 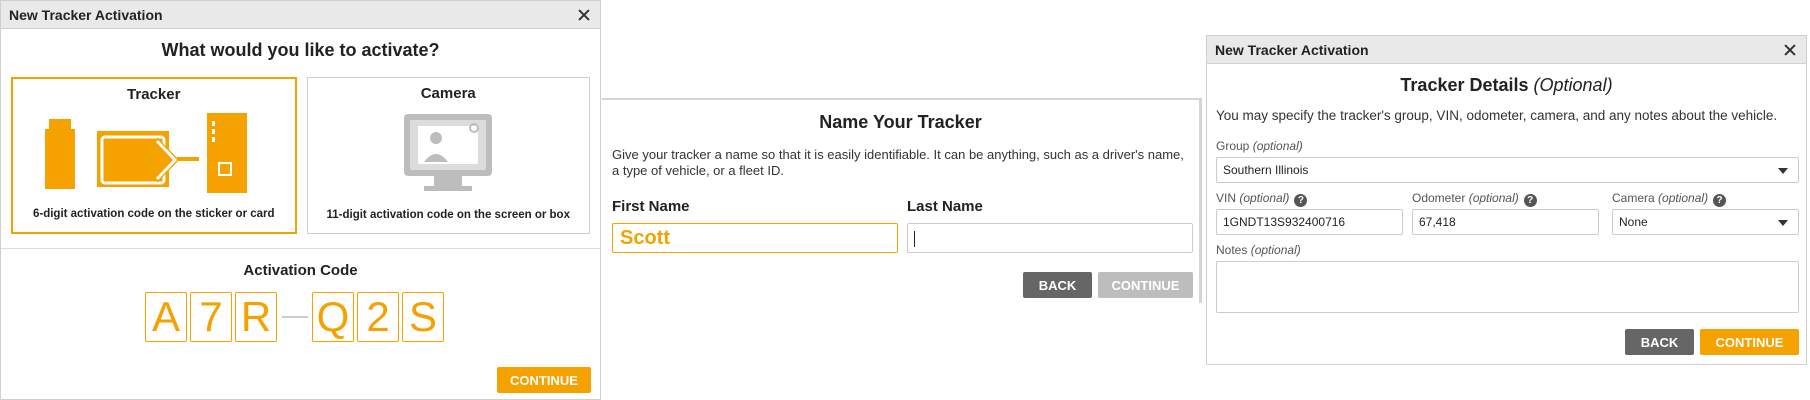 I want to click on notes-label: Notes (optional), so click(x=1258, y=250).